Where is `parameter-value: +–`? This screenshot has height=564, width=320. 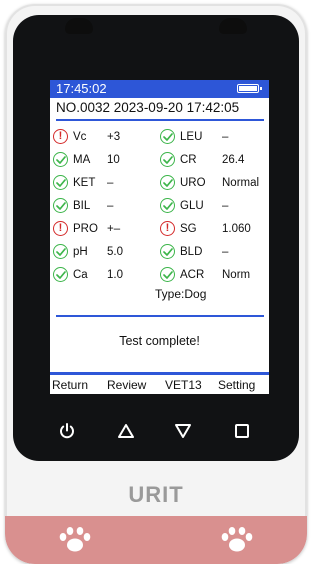
parameter-value: +– is located at coordinates (114, 229).